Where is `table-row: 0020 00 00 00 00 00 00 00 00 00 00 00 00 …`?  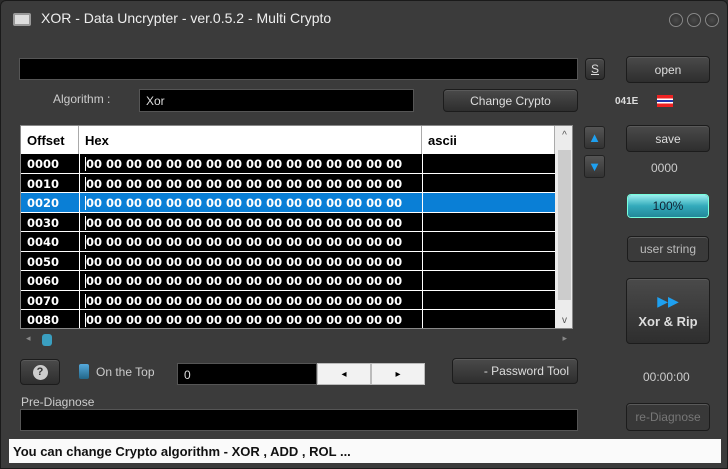 table-row: 0020 00 00 00 00 00 00 00 00 00 00 00 00 … is located at coordinates (288, 203).